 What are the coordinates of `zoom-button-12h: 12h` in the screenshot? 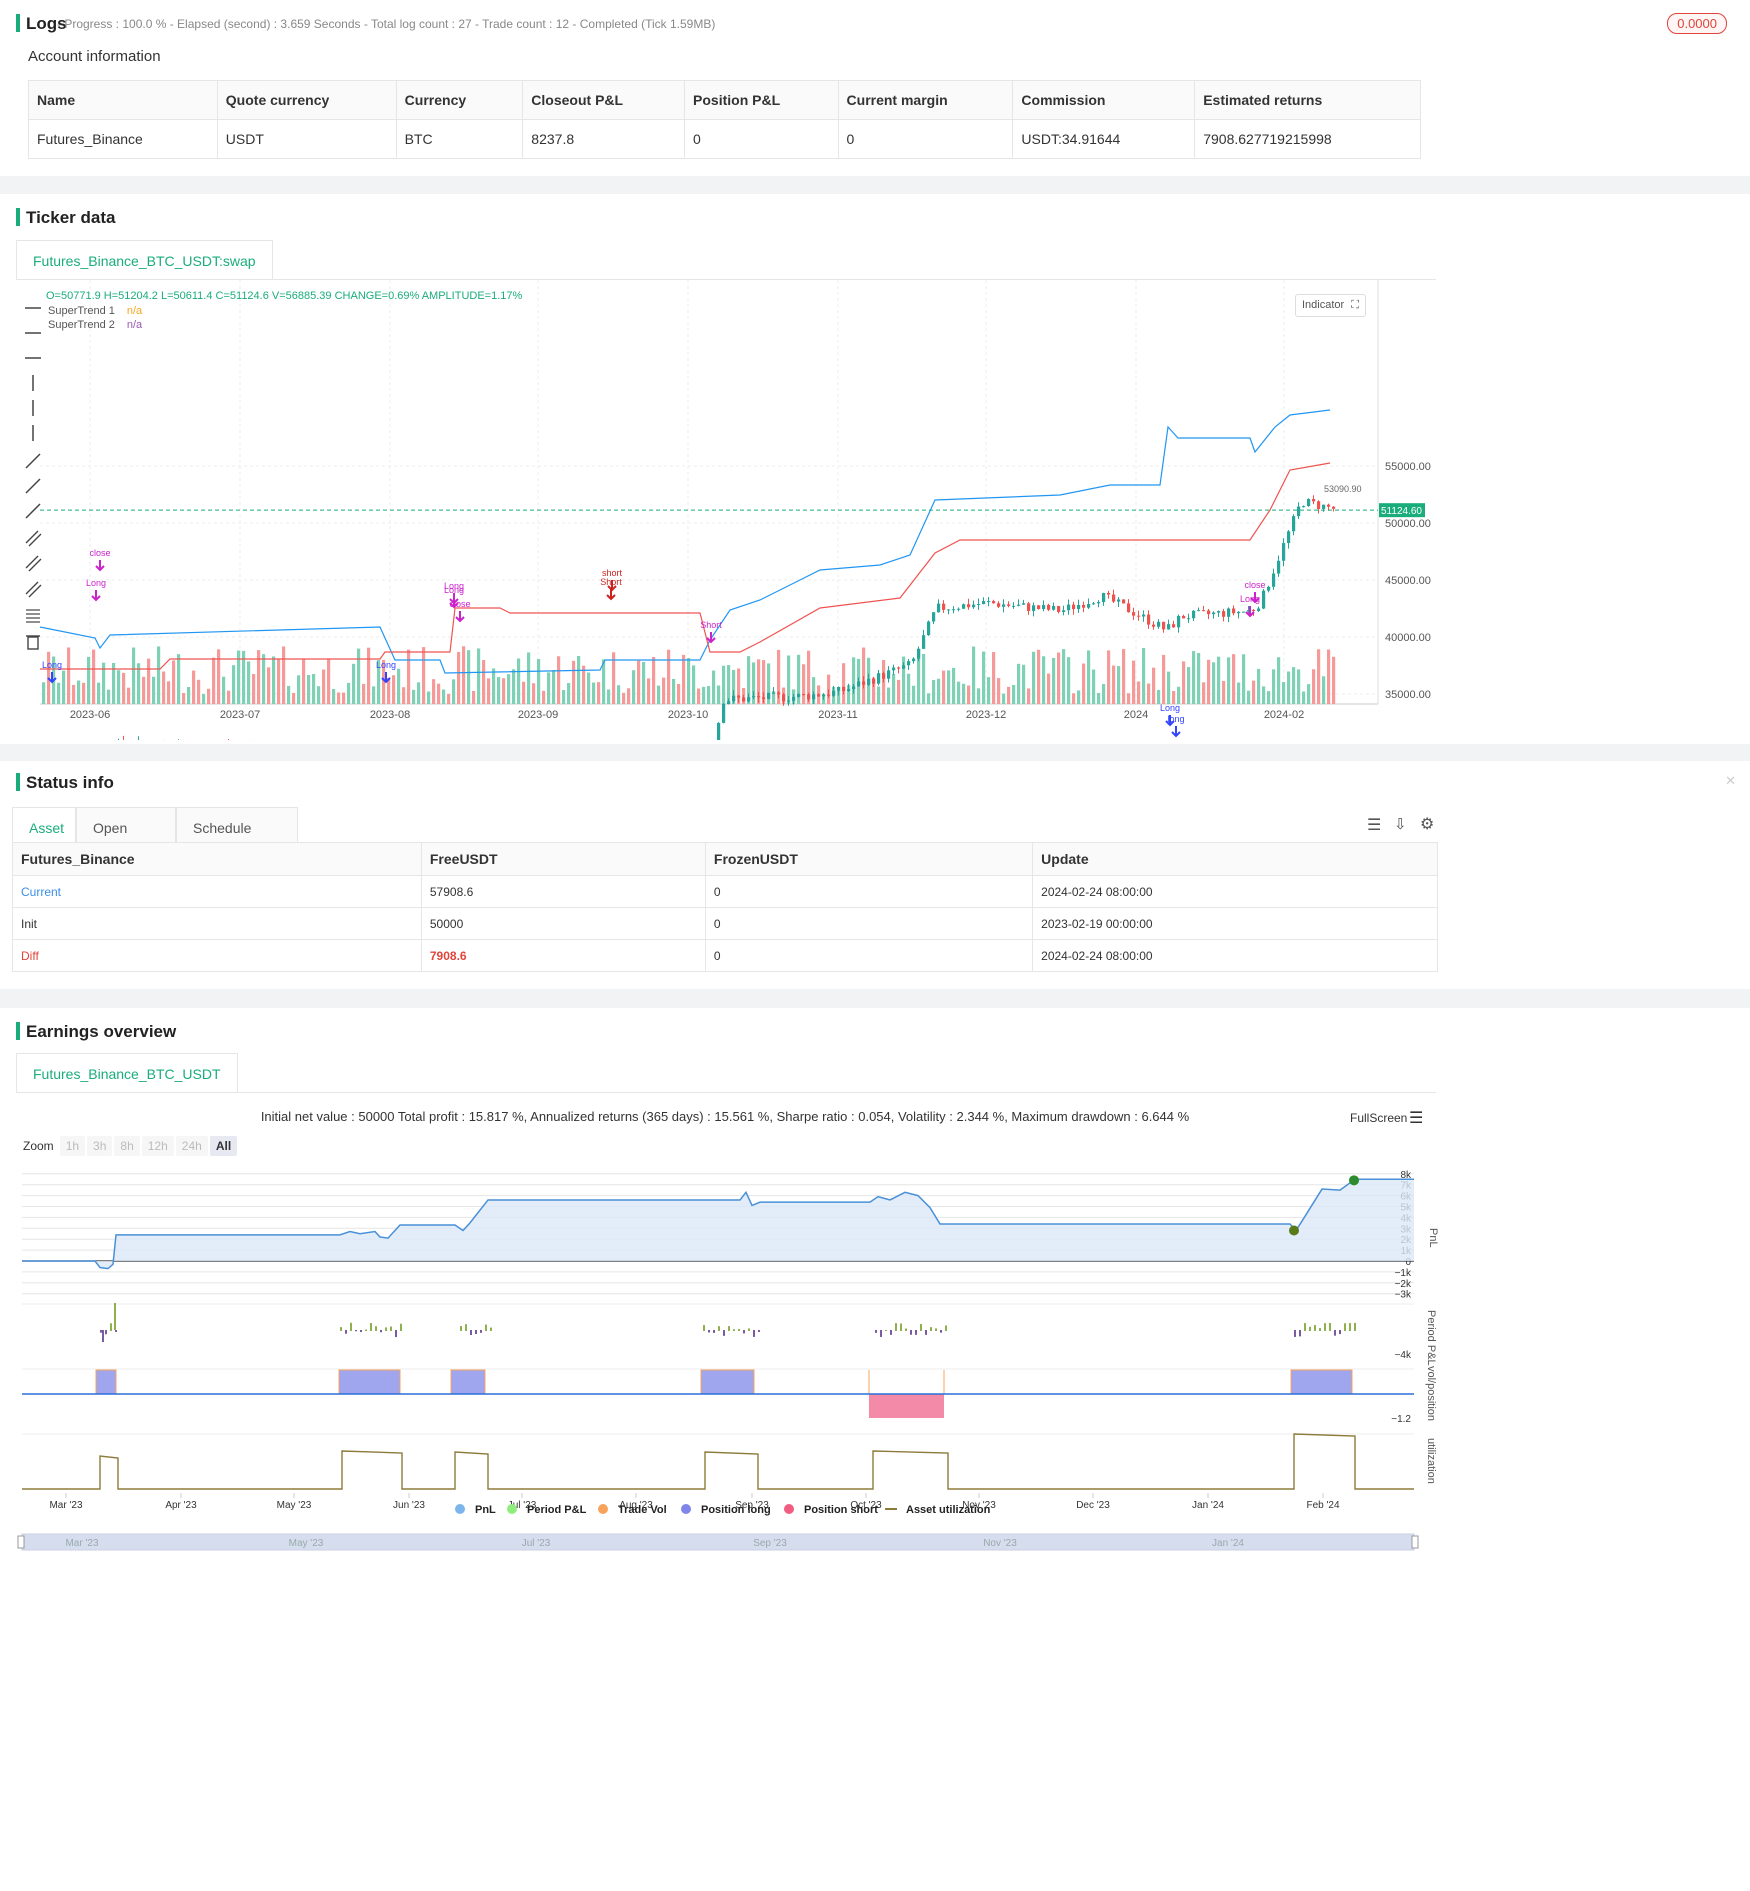 It's located at (157, 1146).